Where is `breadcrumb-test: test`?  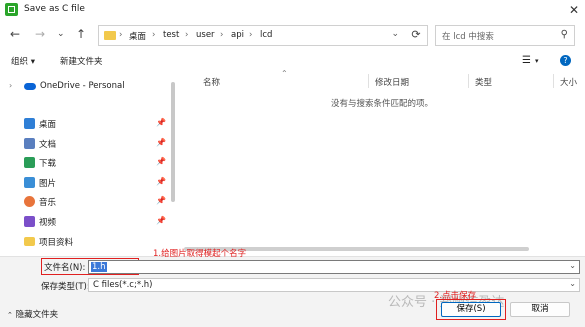
breadcrumb-test: test is located at coordinates (171, 35).